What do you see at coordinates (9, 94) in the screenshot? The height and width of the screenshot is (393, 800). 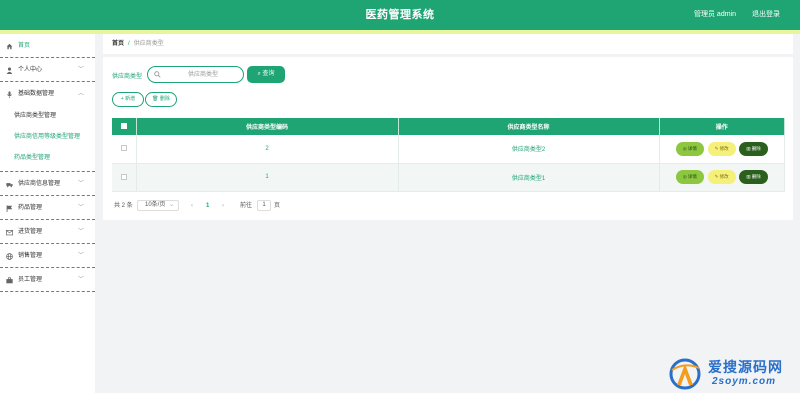 I see `microphone-icon` at bounding box center [9, 94].